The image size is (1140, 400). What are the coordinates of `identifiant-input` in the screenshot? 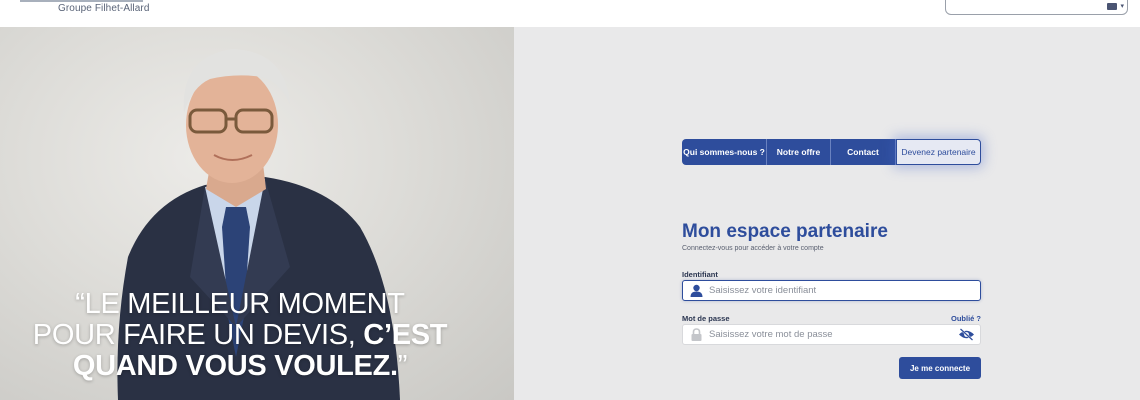 It's located at (829, 290).